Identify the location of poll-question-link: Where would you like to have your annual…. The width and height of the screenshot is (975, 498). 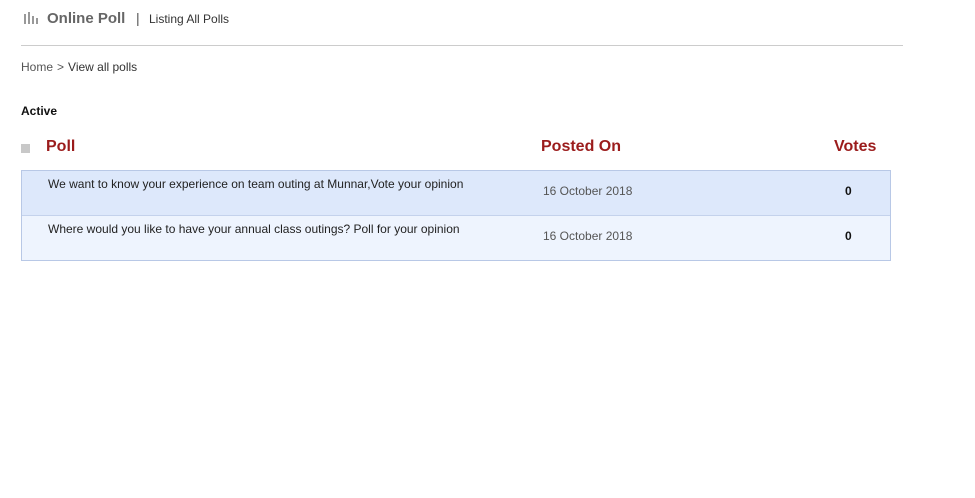
(254, 229).